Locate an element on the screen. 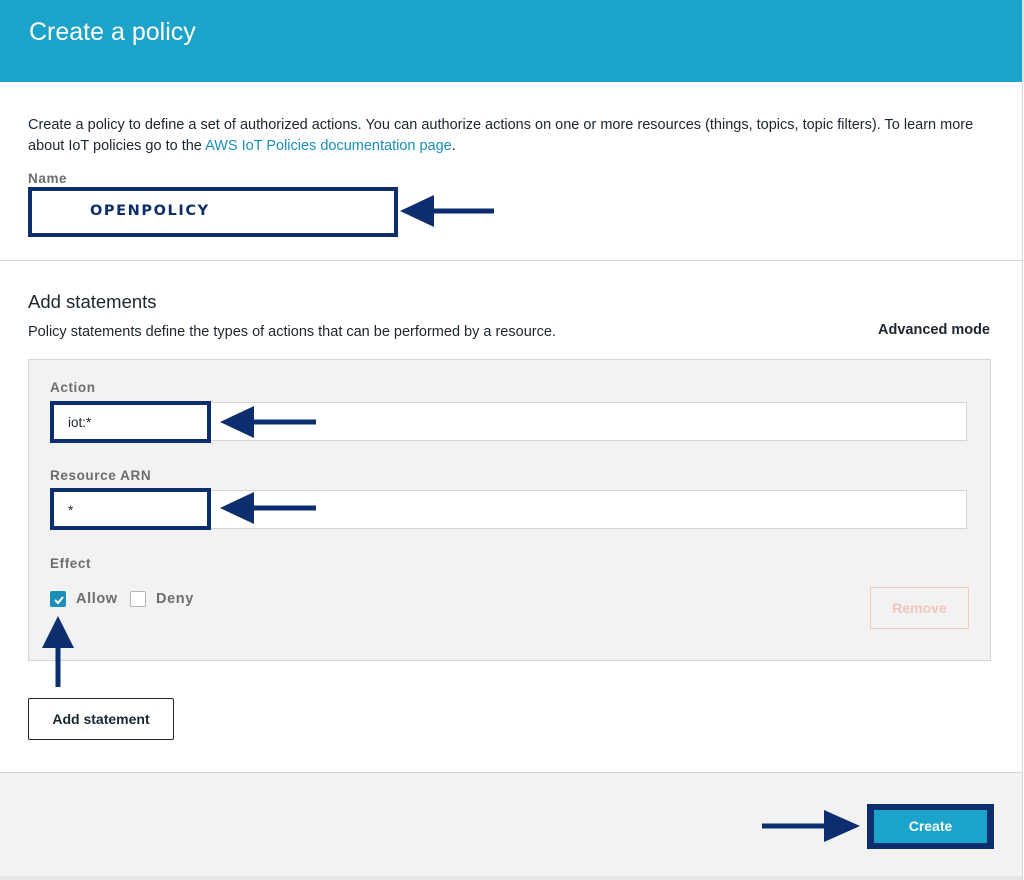 This screenshot has height=880, width=1024. name-value: OPENPOLICY is located at coordinates (150, 211).